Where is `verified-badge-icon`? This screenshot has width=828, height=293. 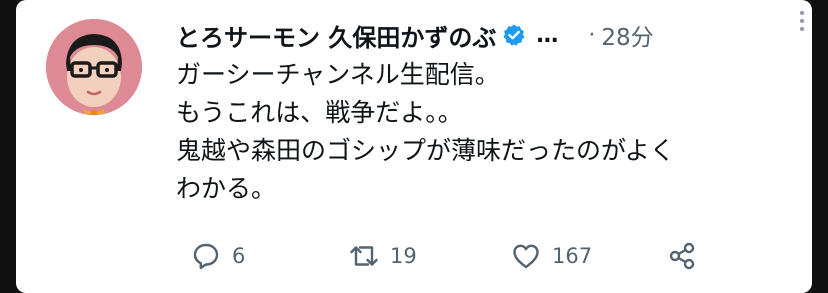
verified-badge-icon is located at coordinates (514, 35).